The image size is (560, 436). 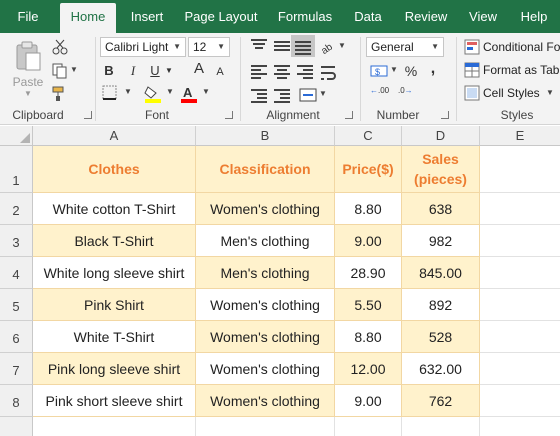 What do you see at coordinates (16, 136) in the screenshot?
I see `select-all-button` at bounding box center [16, 136].